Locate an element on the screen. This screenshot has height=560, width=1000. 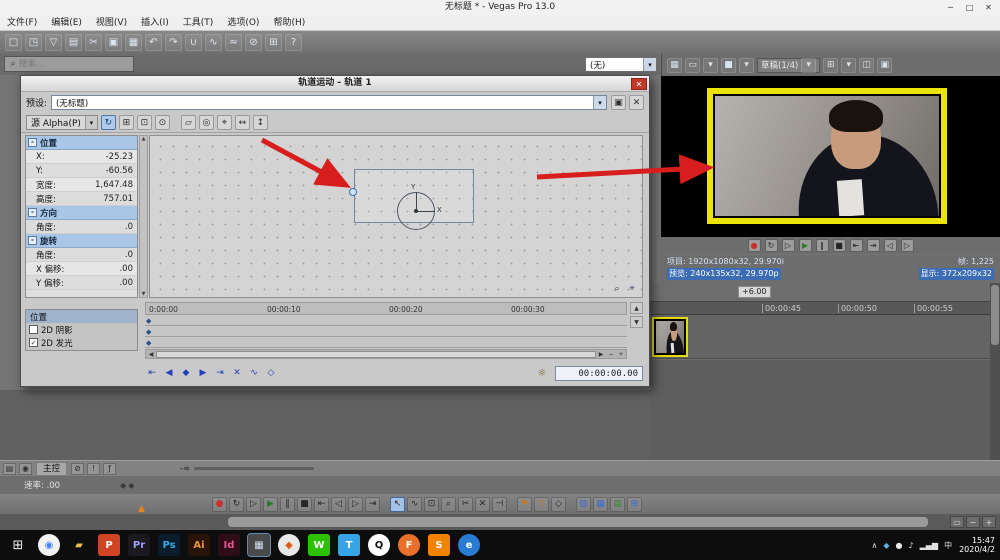
search-box: ⌕ is located at coordinates (69, 64).